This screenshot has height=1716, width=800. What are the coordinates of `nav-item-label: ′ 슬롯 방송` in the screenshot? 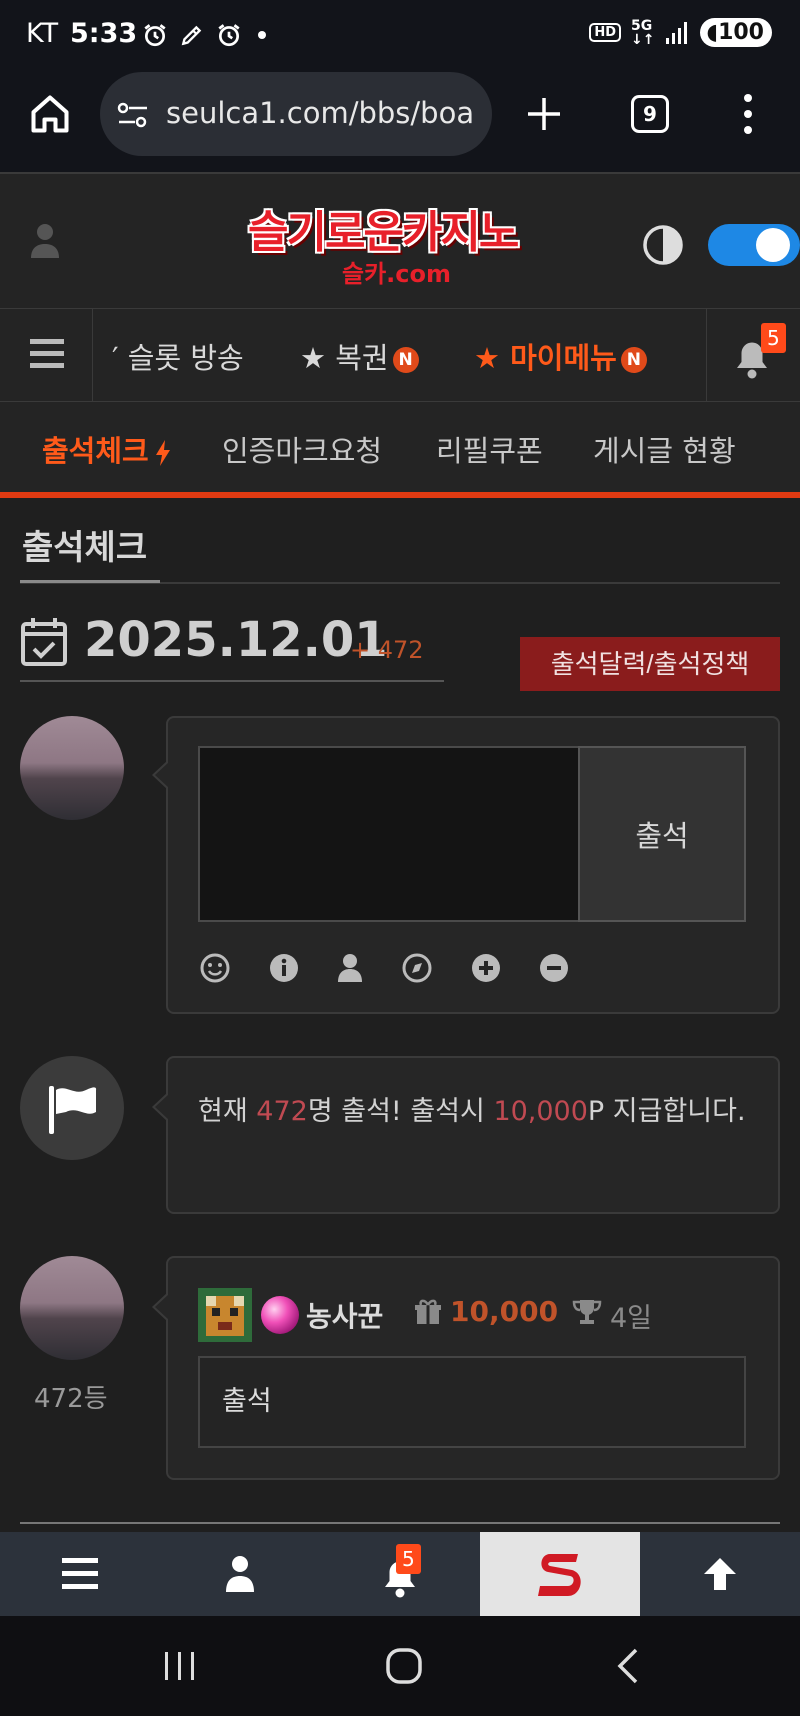 It's located at (178, 358).